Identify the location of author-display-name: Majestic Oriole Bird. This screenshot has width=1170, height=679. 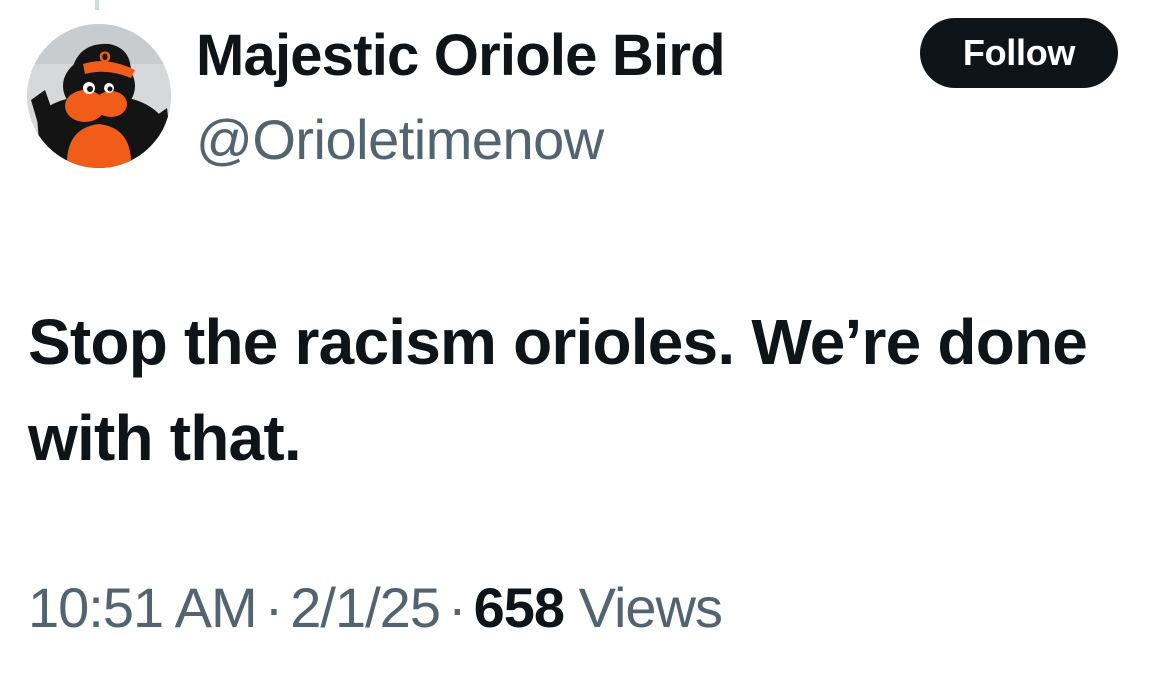
(461, 56).